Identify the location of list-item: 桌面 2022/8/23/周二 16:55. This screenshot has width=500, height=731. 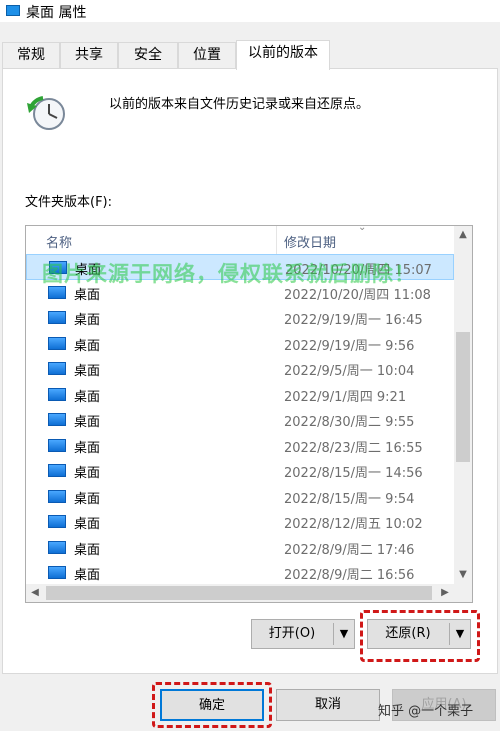
(240, 446).